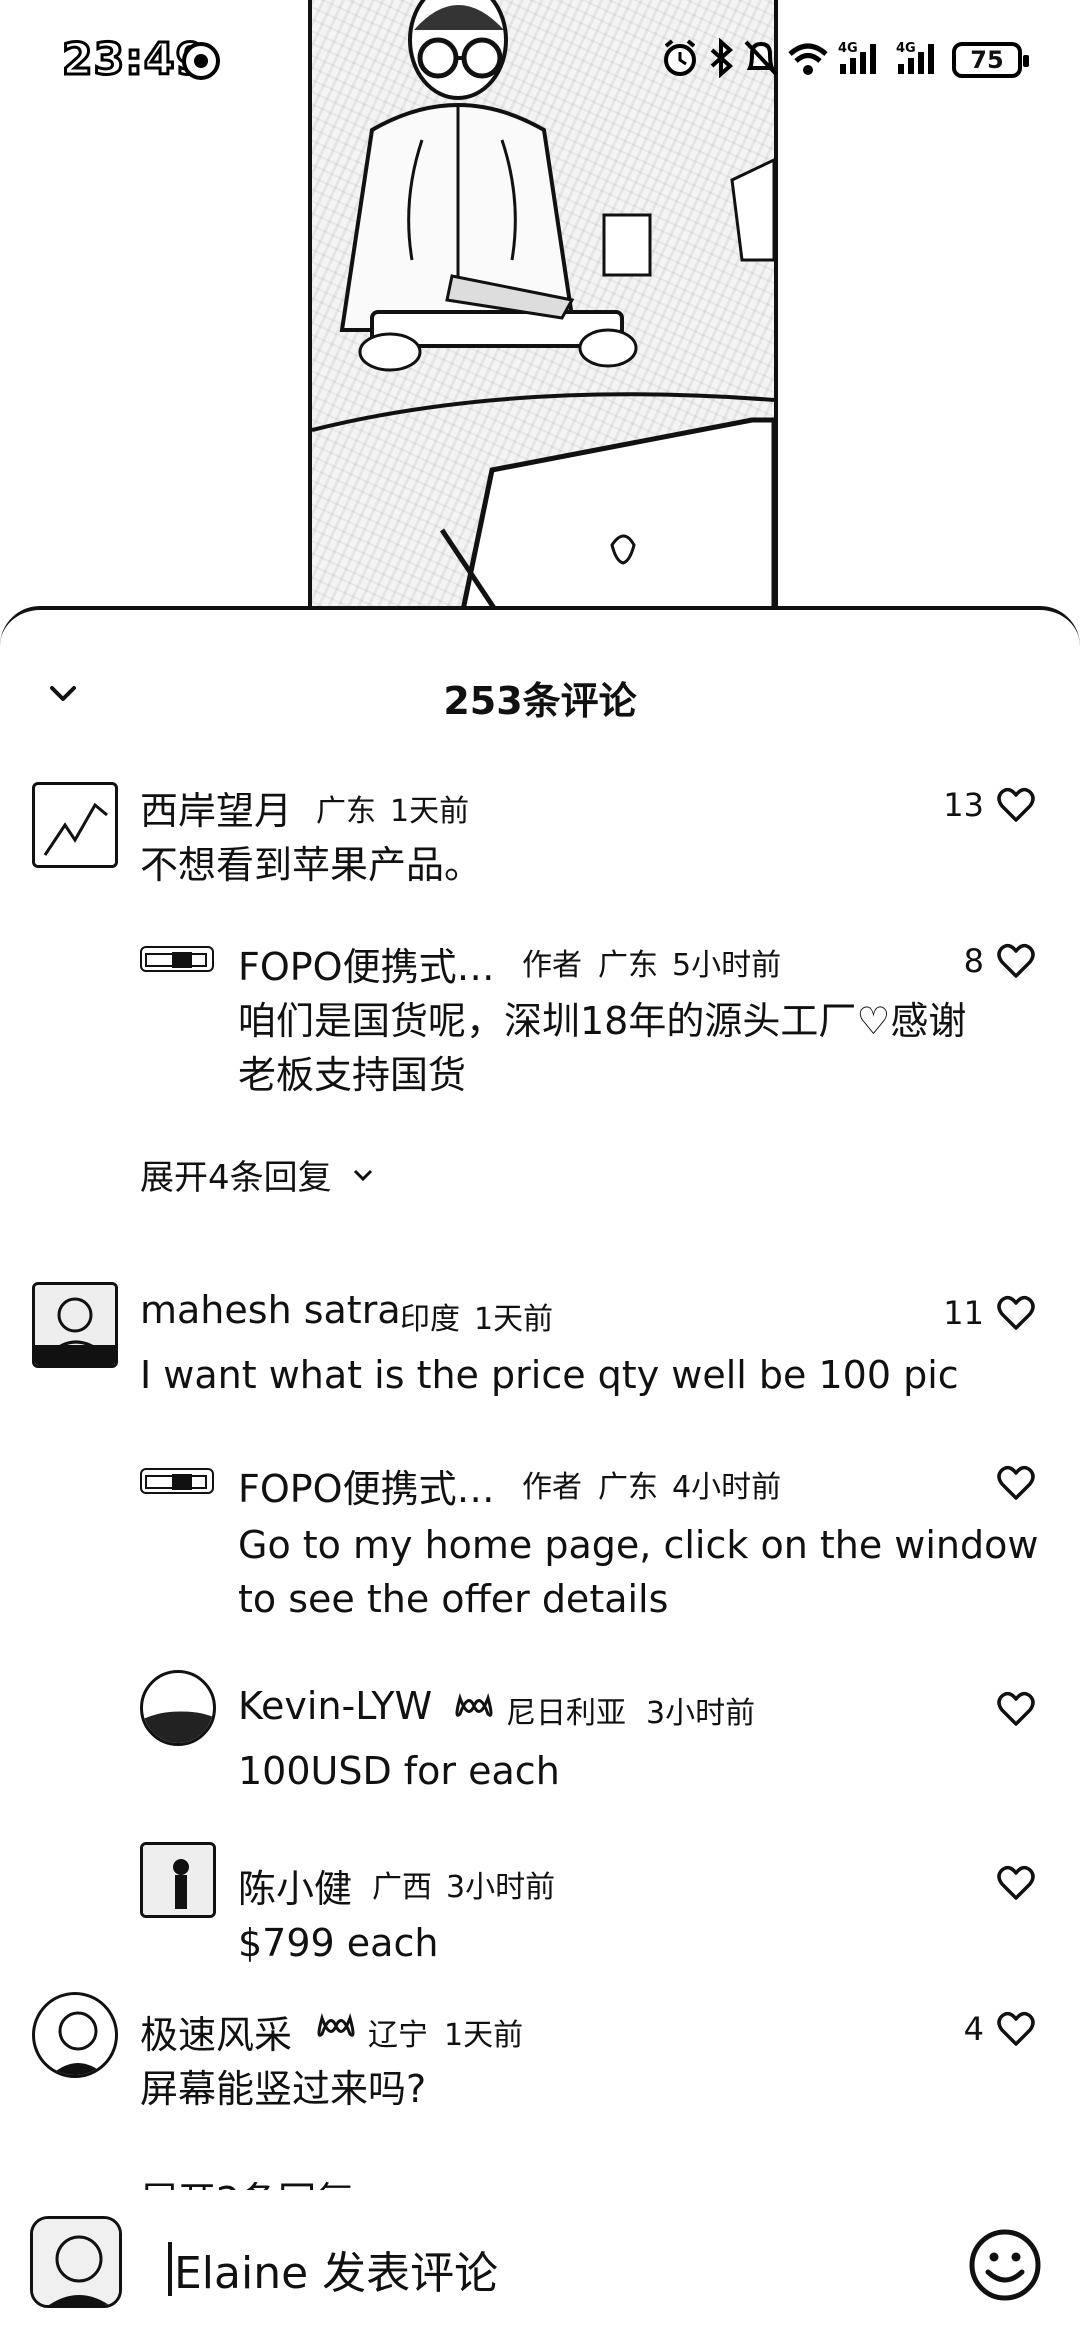 The width and height of the screenshot is (1080, 2340). What do you see at coordinates (808, 60) in the screenshot?
I see `wifi-icon` at bounding box center [808, 60].